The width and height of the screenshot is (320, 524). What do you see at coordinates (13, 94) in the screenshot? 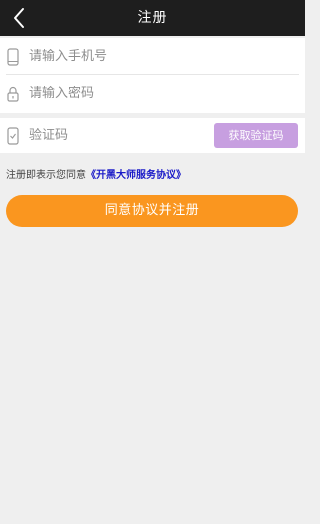
I see `lock-icon` at bounding box center [13, 94].